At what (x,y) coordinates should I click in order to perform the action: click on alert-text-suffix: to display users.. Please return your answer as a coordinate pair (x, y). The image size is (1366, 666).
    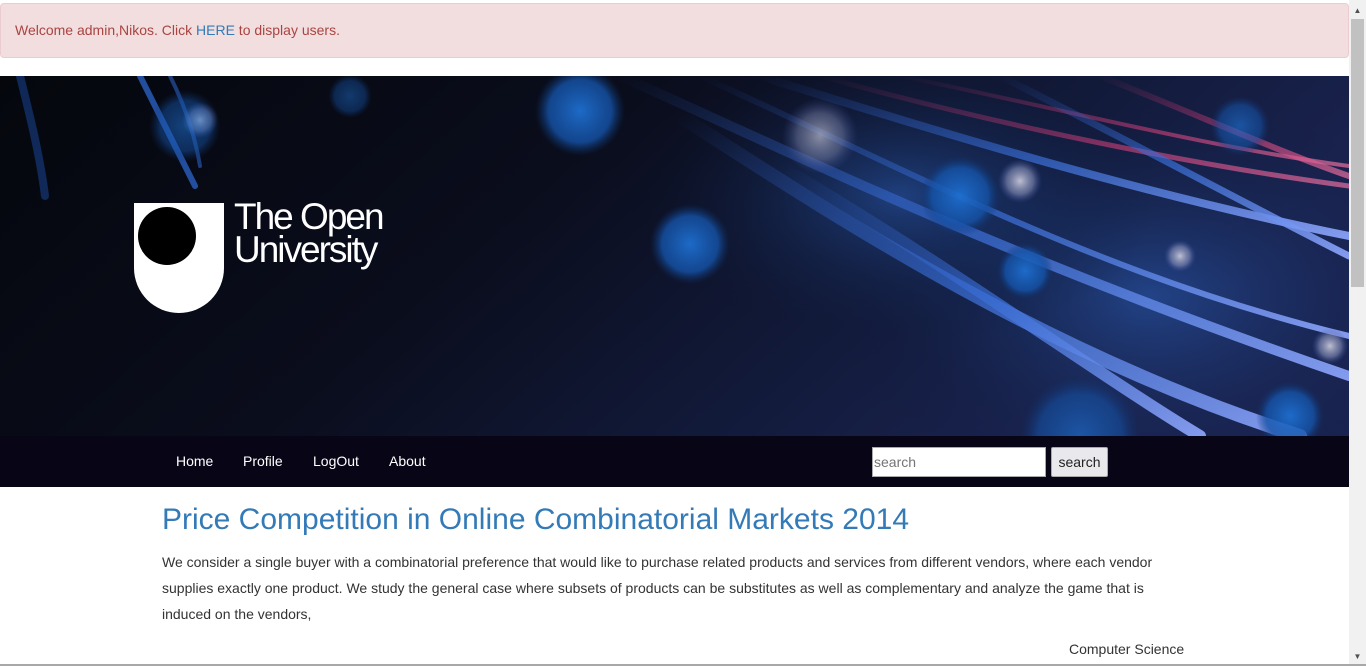
    Looking at the image, I should click on (287, 30).